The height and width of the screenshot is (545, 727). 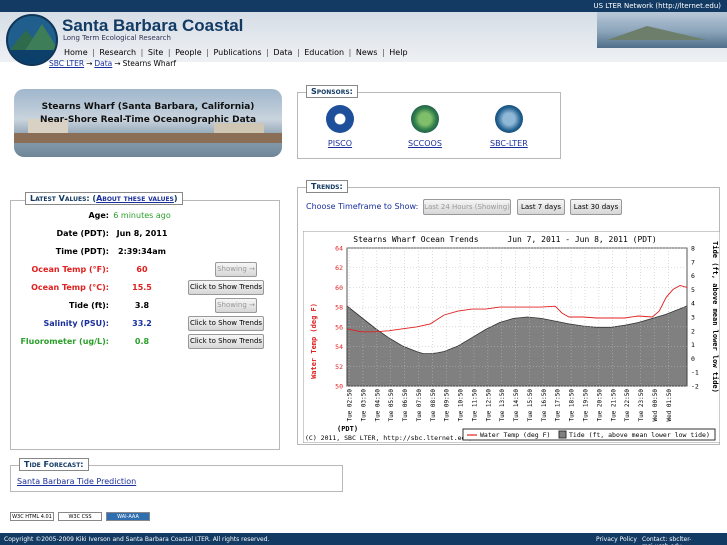 What do you see at coordinates (715, 317) in the screenshot?
I see `y-axis-right-label: Tide (ft, above mean lower low tide)` at bounding box center [715, 317].